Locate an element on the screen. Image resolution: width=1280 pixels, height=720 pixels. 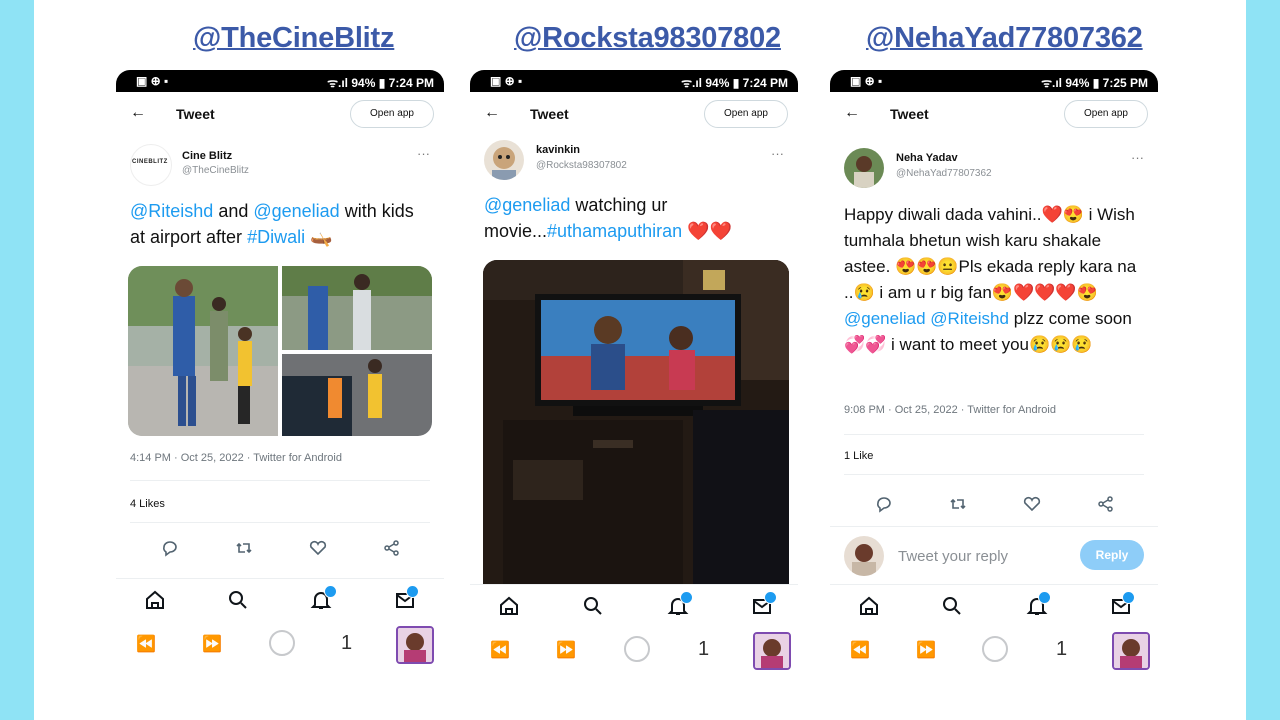
hashtag-link: #uthamaputhiran is located at coordinates (614, 231).